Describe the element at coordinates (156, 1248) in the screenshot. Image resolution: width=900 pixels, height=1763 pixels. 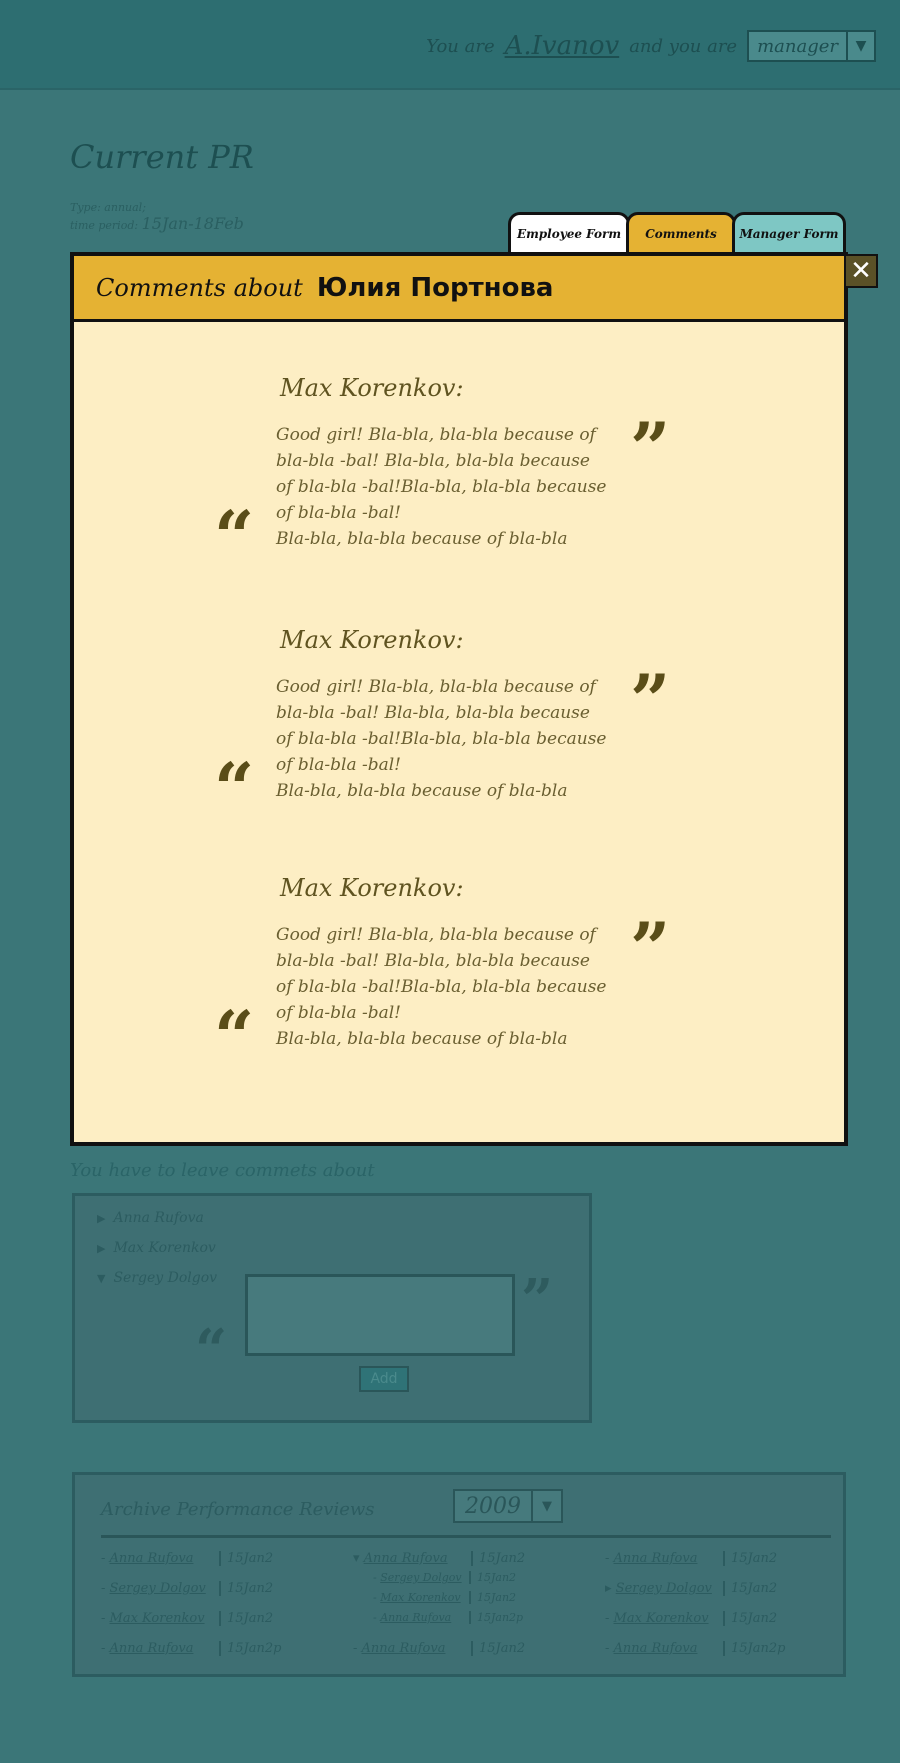
I see `leave-item: ▶ Max Korenkov` at that location.